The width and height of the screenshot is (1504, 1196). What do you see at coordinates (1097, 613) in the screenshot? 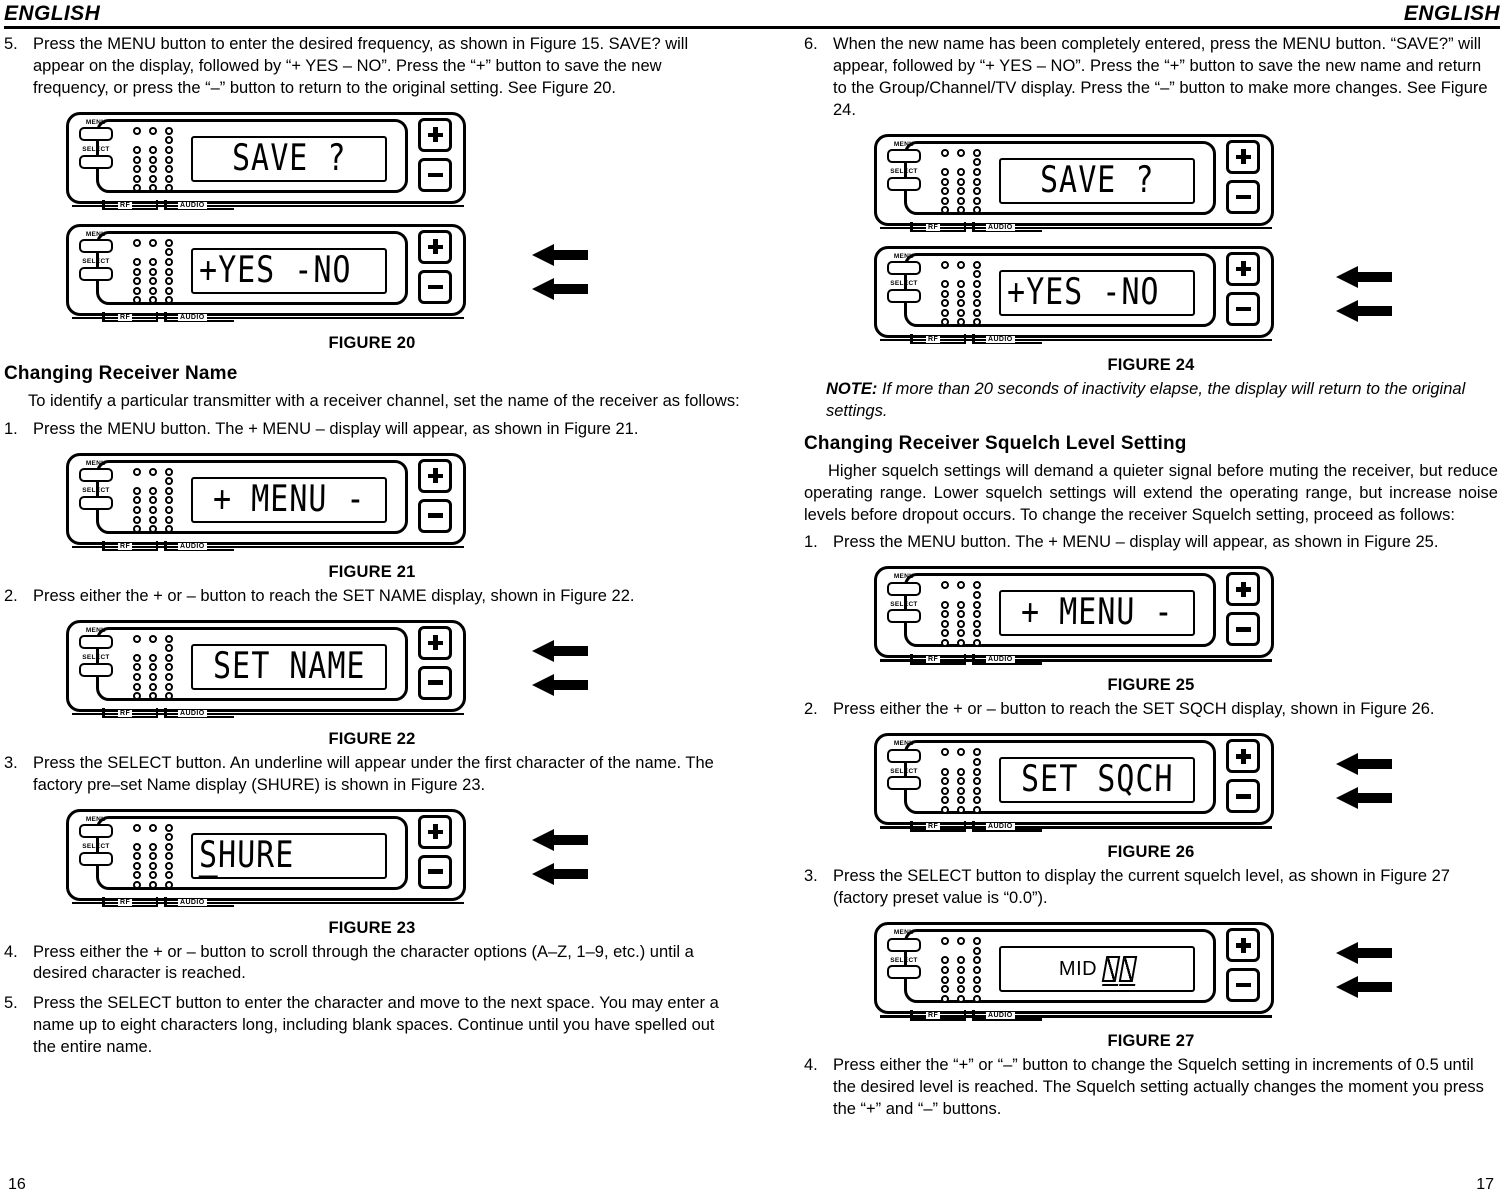
I see `lcd-text: + MENU -` at bounding box center [1097, 613].